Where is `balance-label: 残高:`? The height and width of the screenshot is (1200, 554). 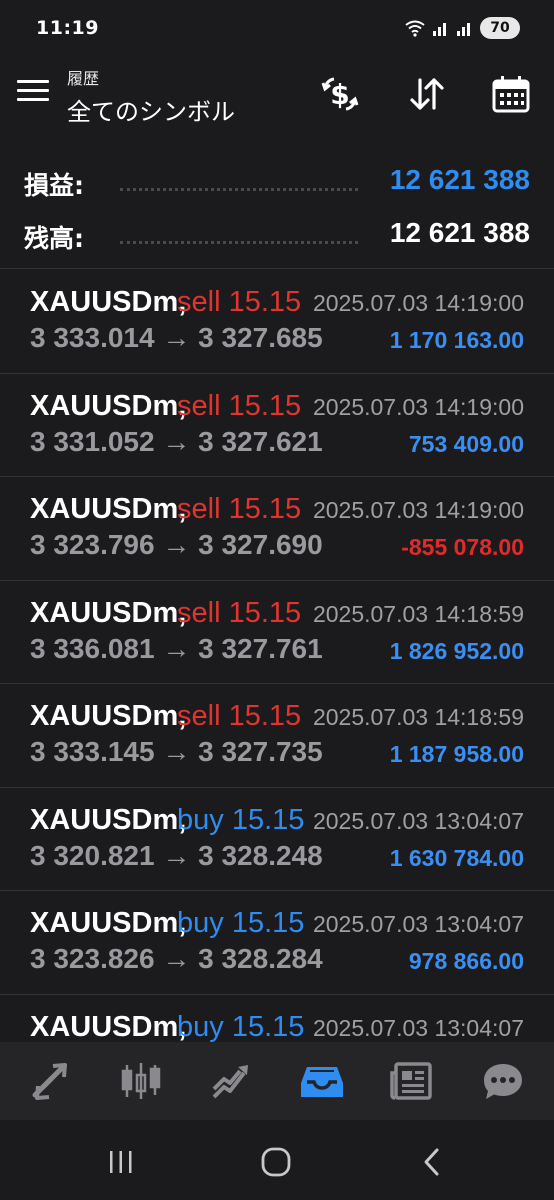 balance-label: 残高: is located at coordinates (54, 238).